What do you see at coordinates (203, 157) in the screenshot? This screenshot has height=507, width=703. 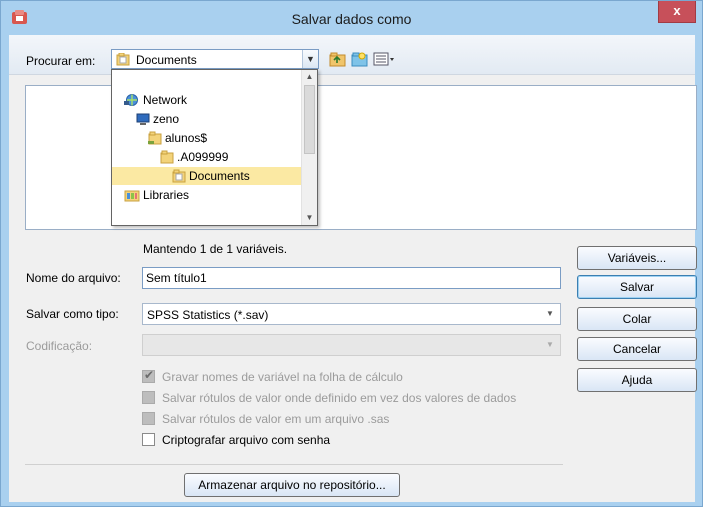 I see `dropdown-item-label: .A099999` at bounding box center [203, 157].